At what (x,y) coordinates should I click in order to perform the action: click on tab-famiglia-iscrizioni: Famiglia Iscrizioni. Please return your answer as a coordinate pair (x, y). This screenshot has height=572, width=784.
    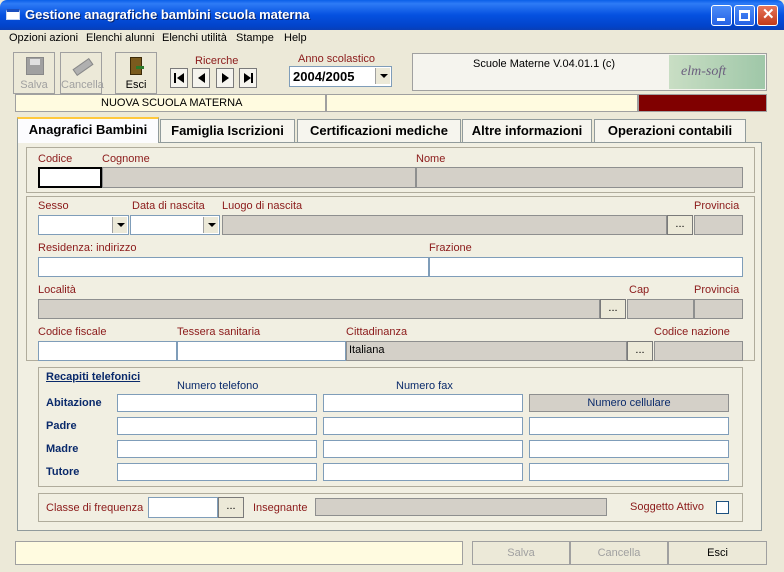
    Looking at the image, I should click on (227, 130).